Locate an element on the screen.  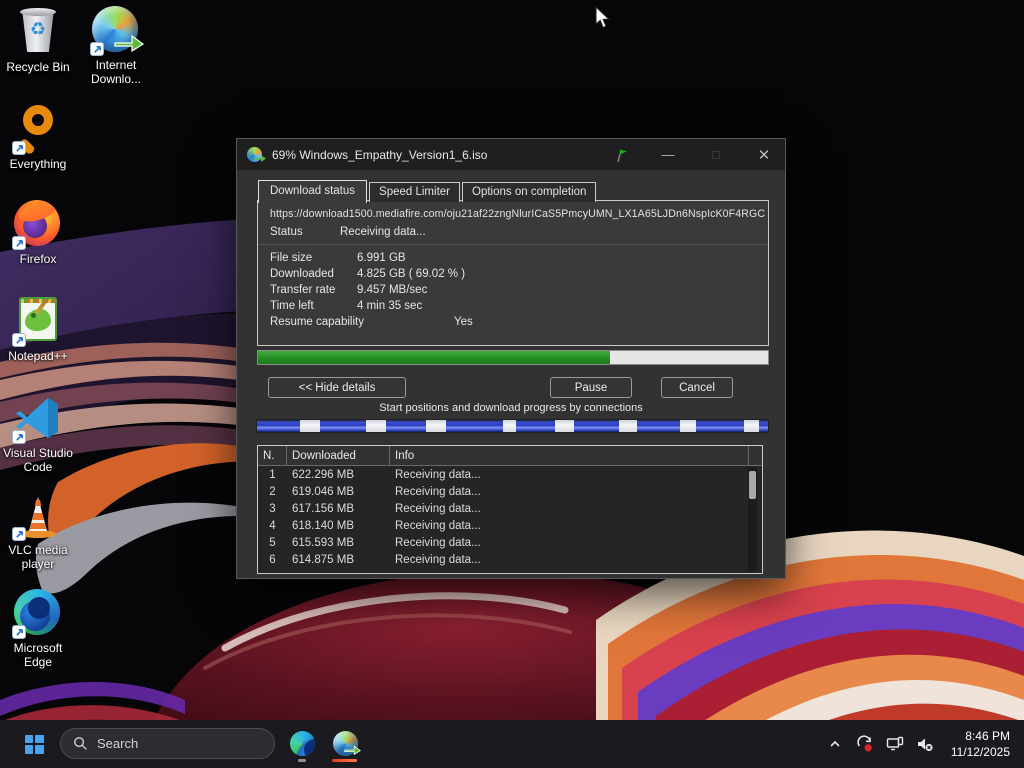
dialog-titlebar: 69% Windows_Empathy_Version1_6.iso — □ ✕ is located at coordinates (511, 154).